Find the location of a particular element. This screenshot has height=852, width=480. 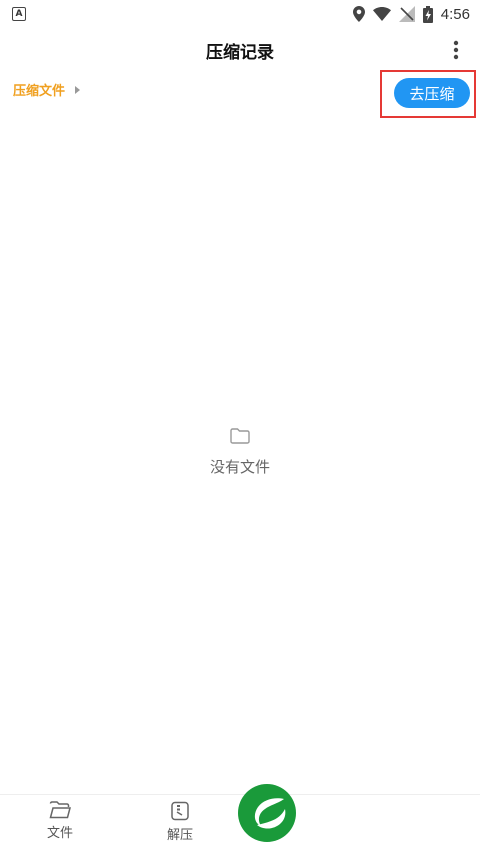

breadcrumb: 压缩文件 is located at coordinates (47, 89).